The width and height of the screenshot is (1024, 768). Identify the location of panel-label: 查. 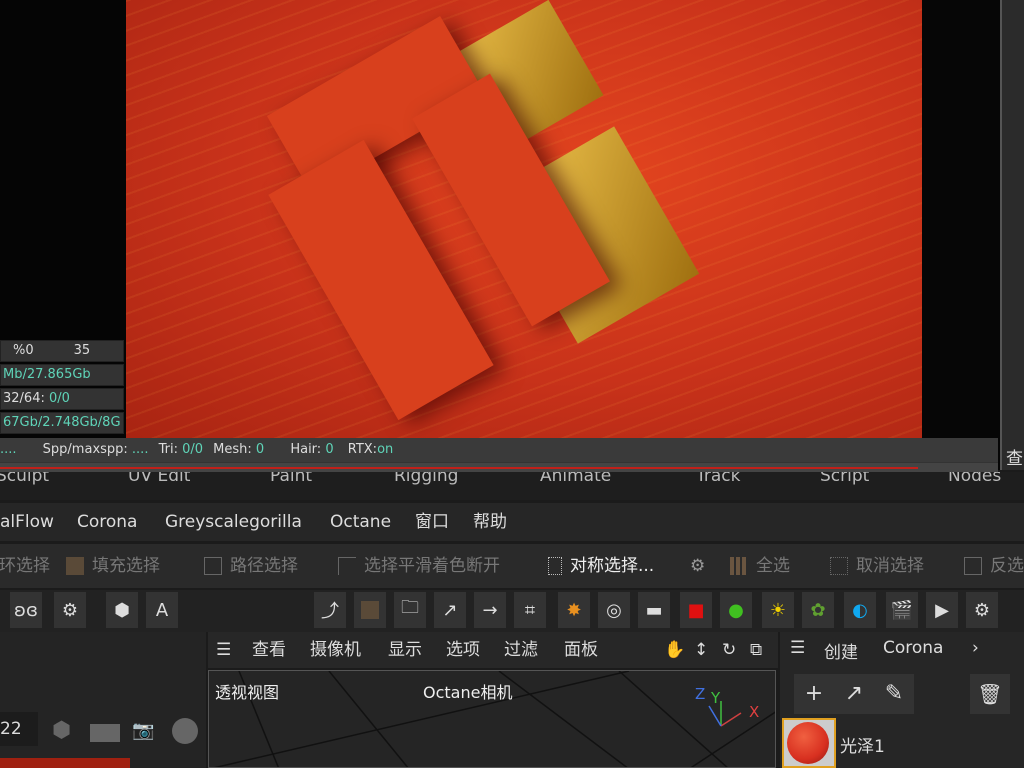
(1014, 459).